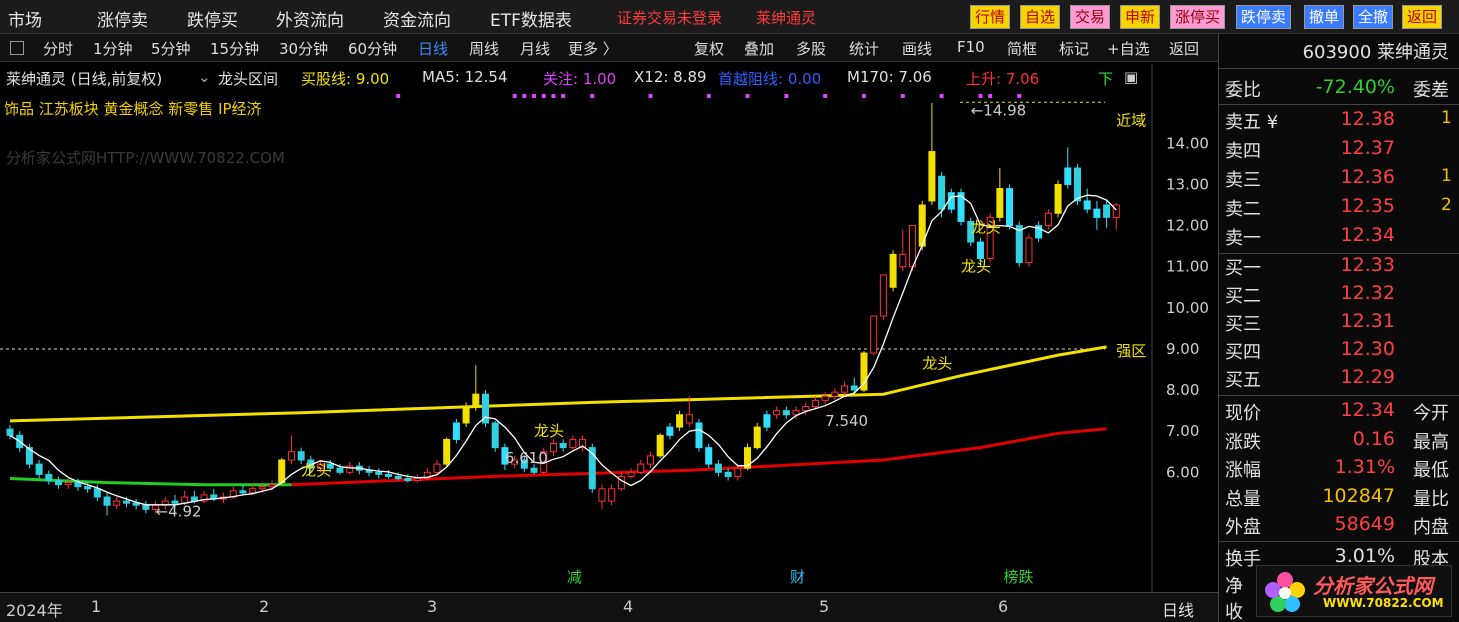  I want to click on toolbar-action-1: 叠加, so click(759, 48).